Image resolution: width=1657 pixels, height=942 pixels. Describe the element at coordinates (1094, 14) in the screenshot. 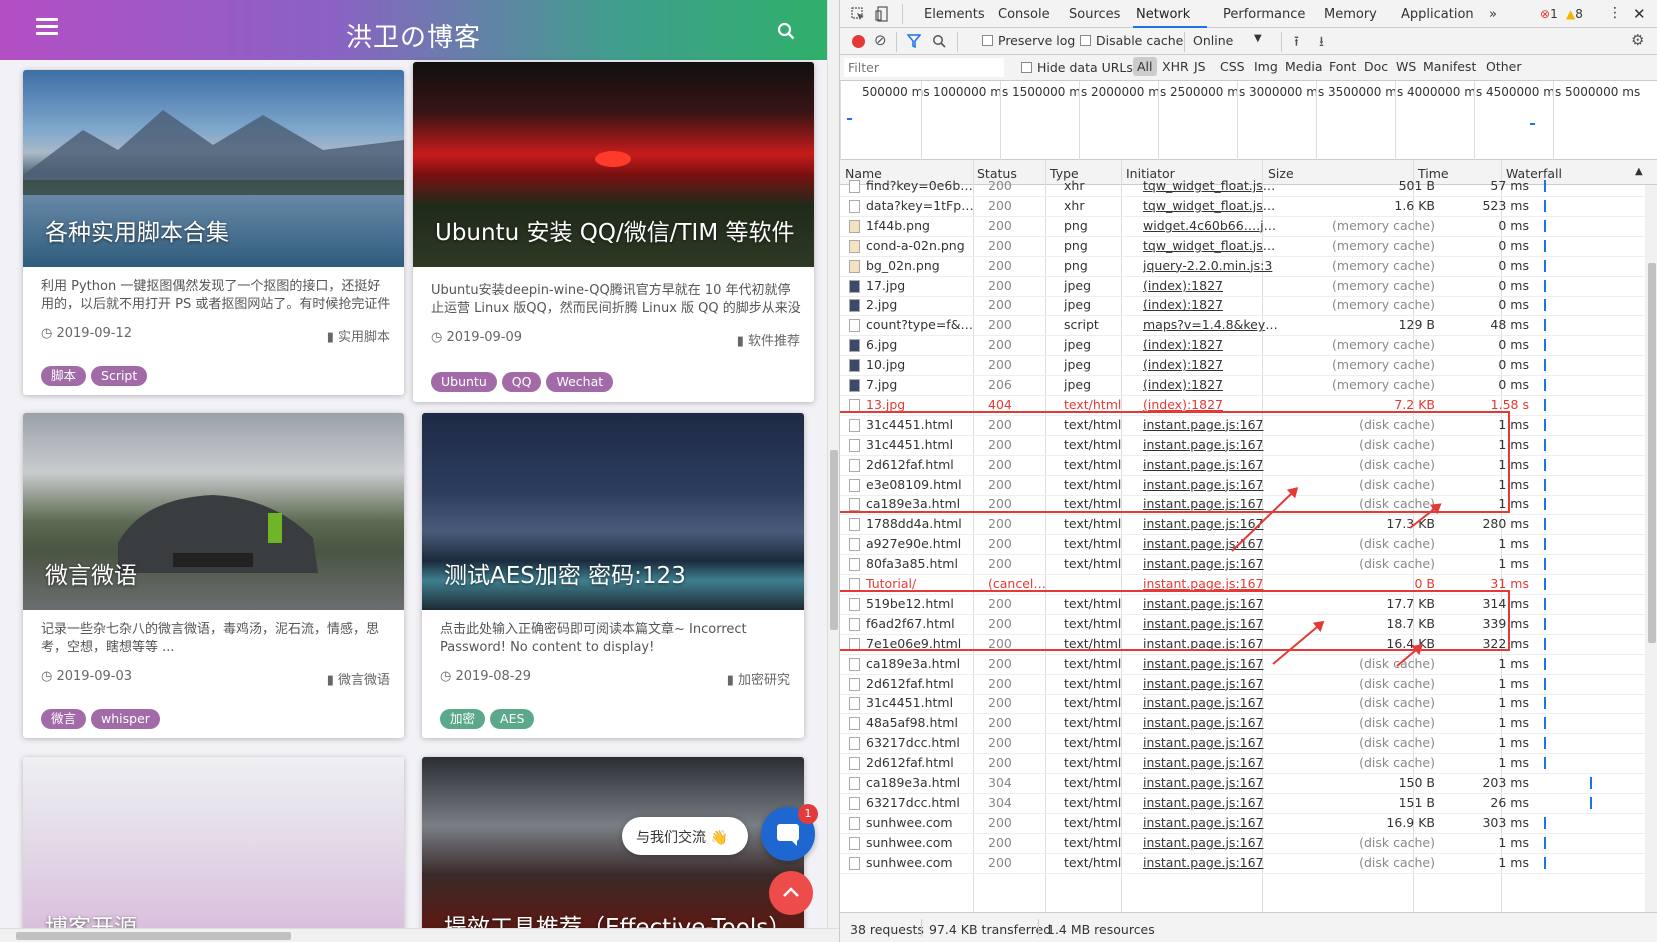

I see `tab-sources: Sources` at that location.